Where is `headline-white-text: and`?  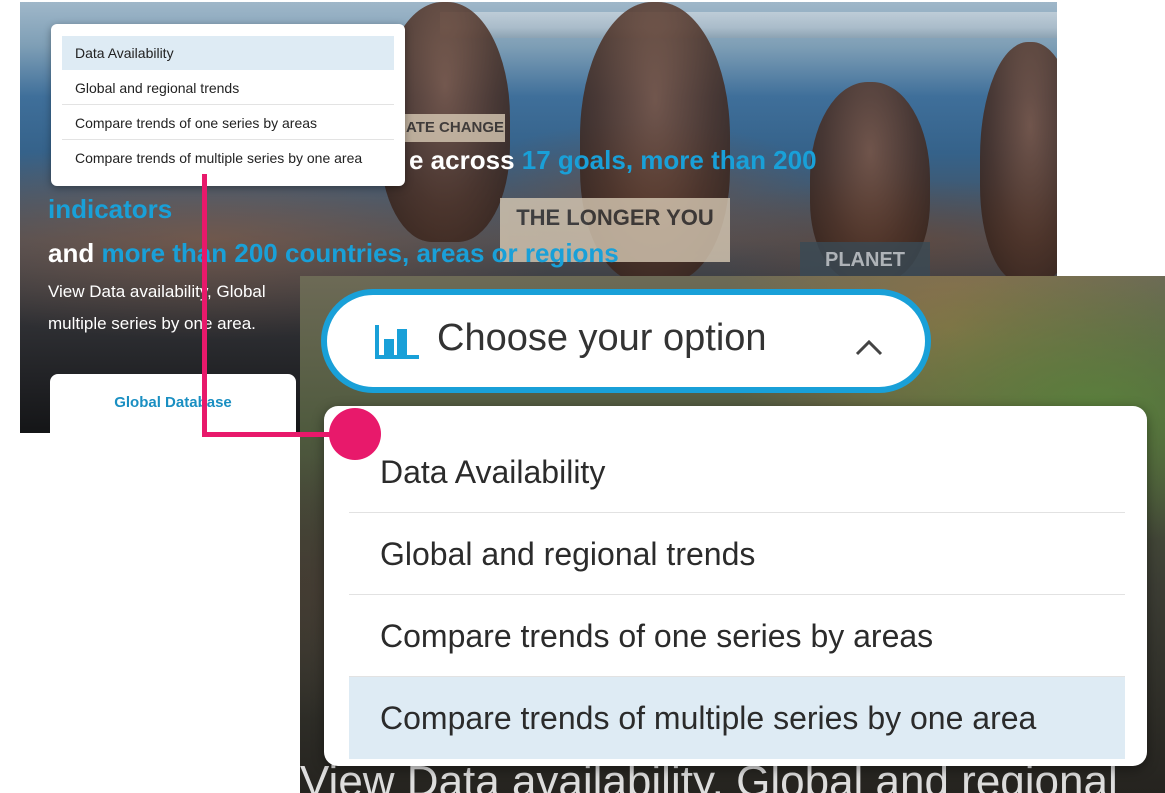
headline-white-text: and is located at coordinates (71, 253).